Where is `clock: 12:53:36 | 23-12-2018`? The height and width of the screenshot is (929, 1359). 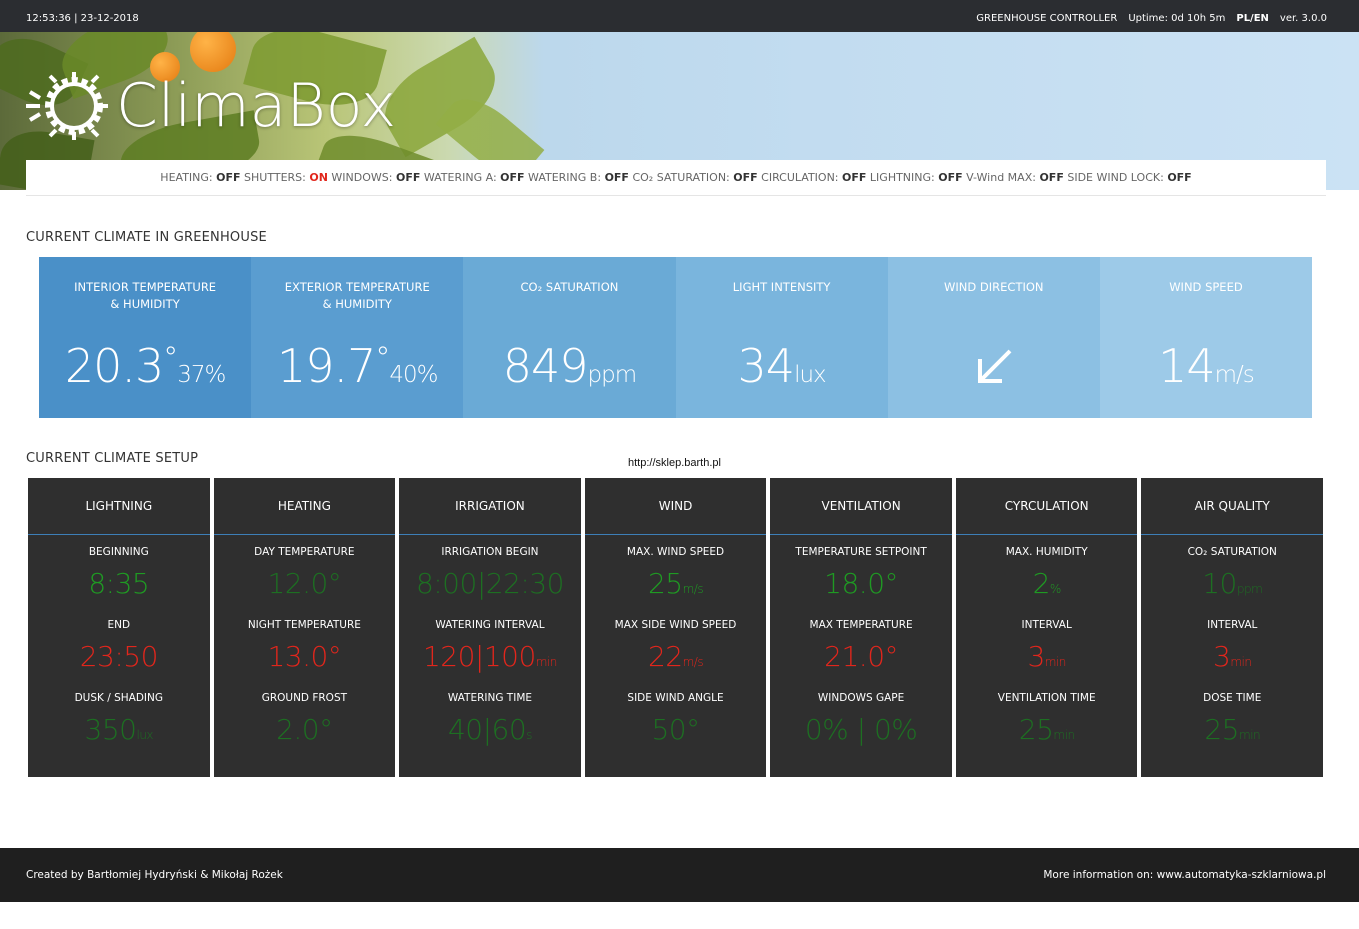 clock: 12:53:36 | 23-12-2018 is located at coordinates (82, 18).